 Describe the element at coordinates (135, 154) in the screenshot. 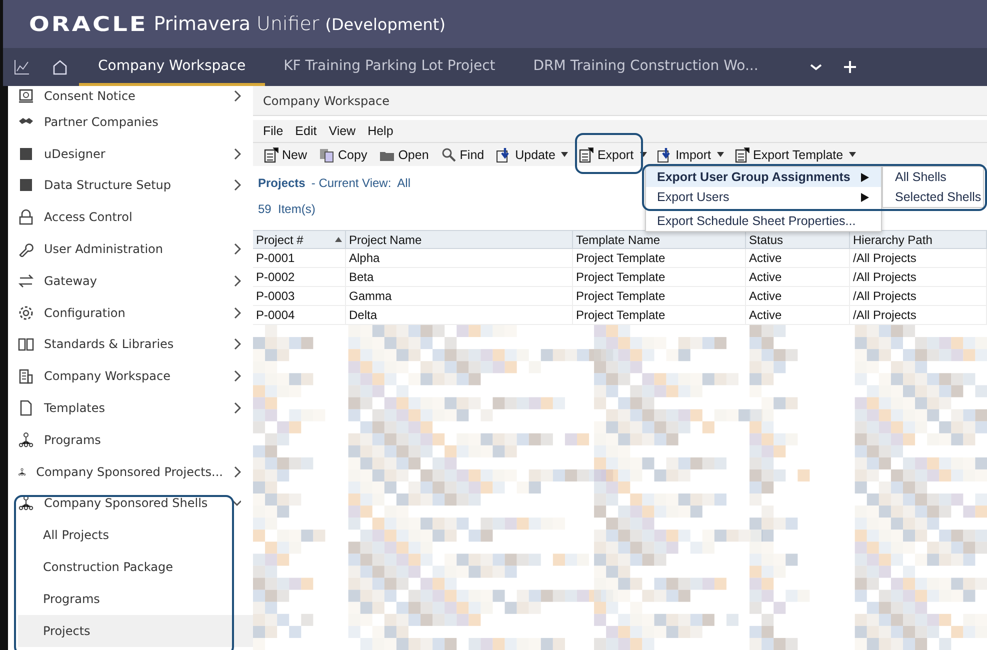

I see `sidebar-item: uDesigner` at that location.